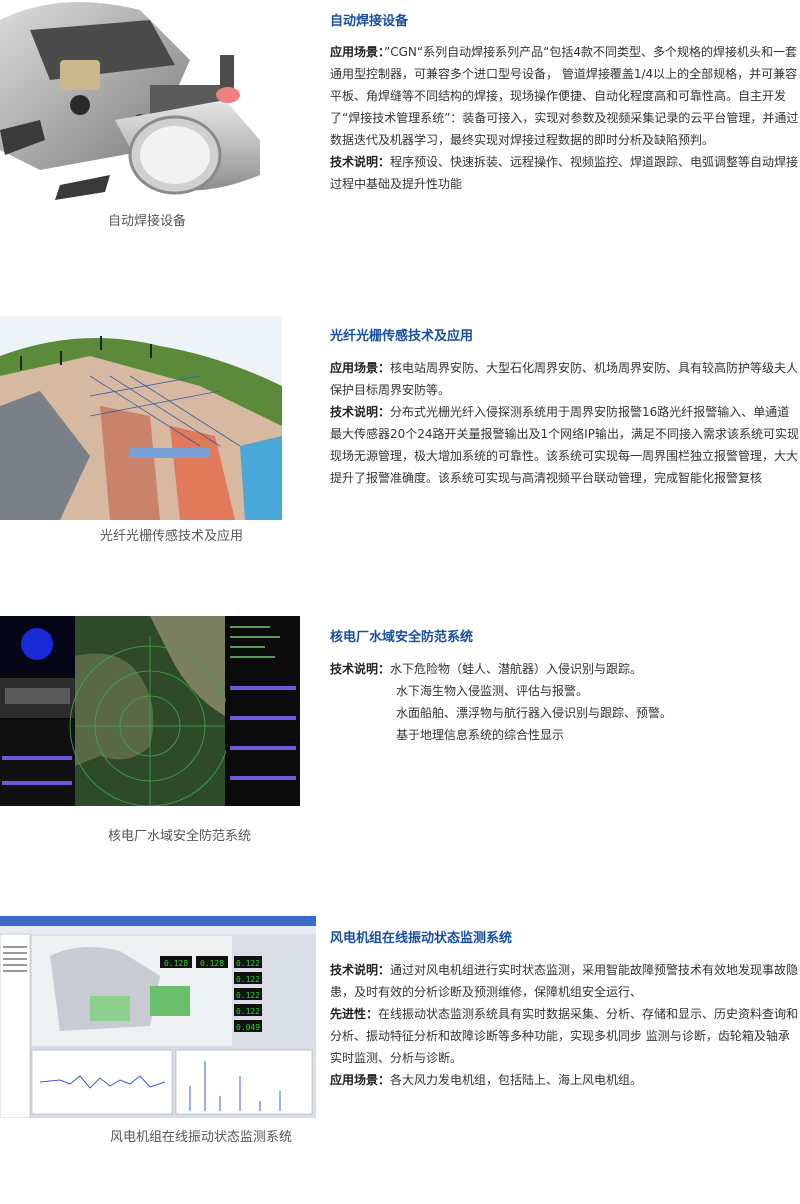 This screenshot has width=800, height=1204. I want to click on reading-7: 0.049, so click(248, 1027).